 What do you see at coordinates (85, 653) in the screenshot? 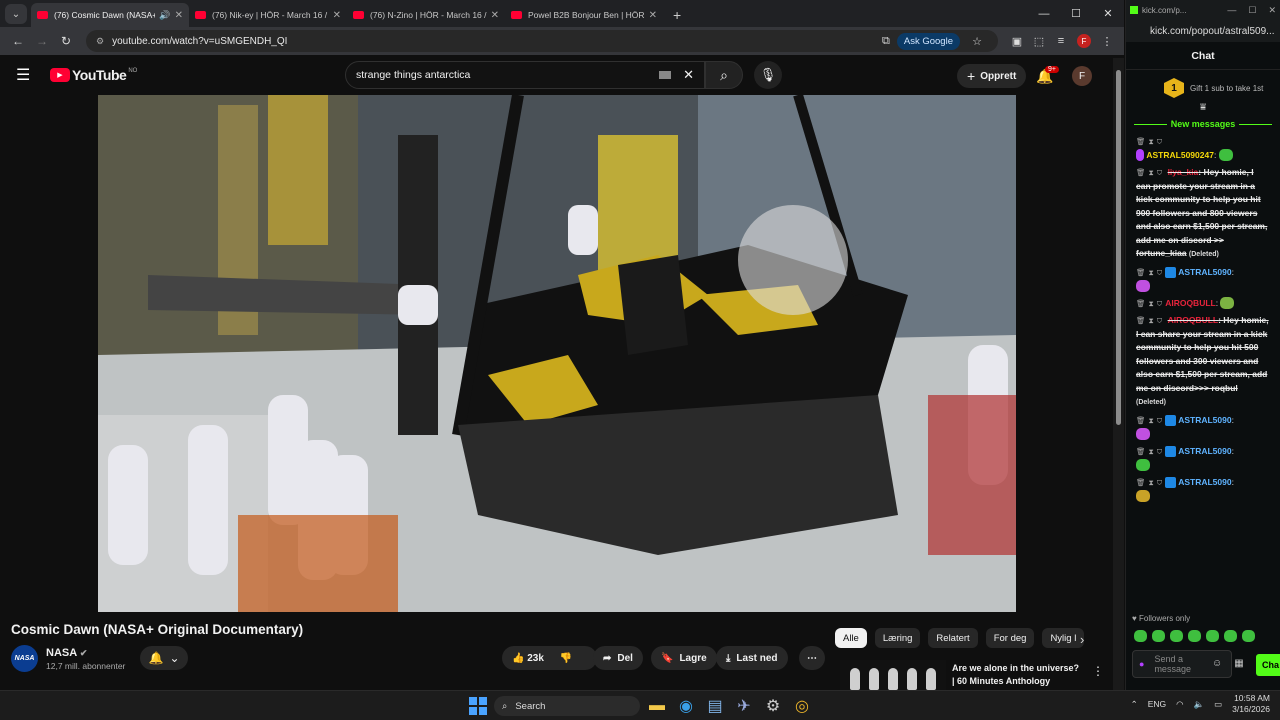
I see `channel-name: NASA ✔` at bounding box center [85, 653].